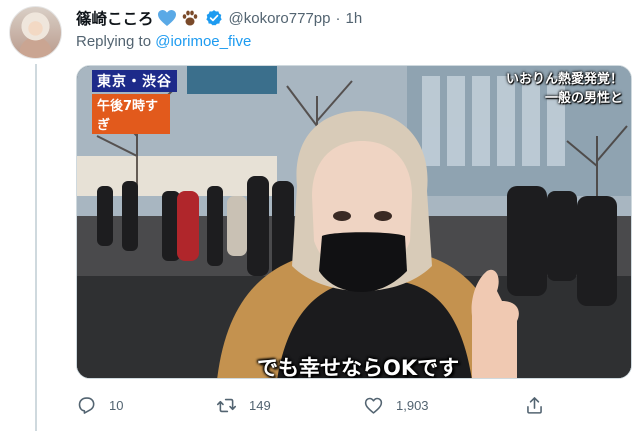 Image resolution: width=640 pixels, height=431 pixels. Describe the element at coordinates (131, 114) in the screenshot. I see `time-caption: 午後7時すぎ` at that location.